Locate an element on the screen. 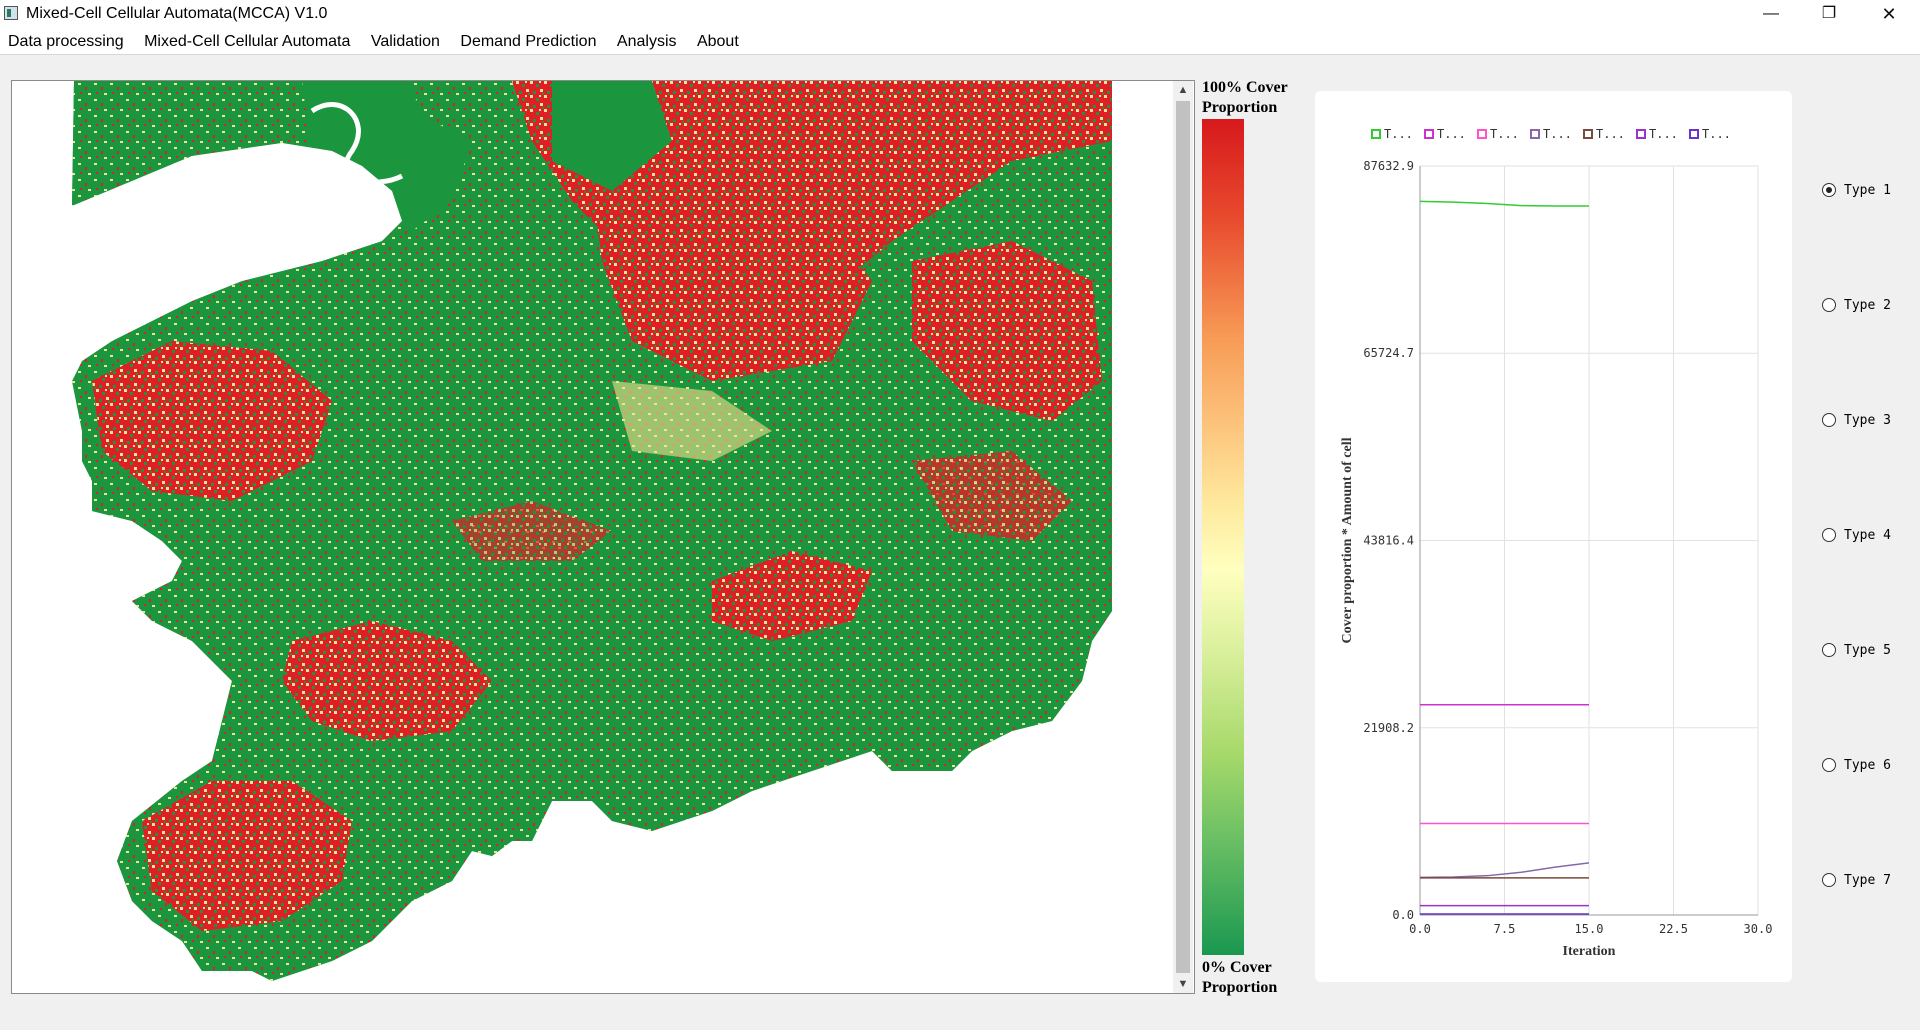 The width and height of the screenshot is (1920, 1030). x-axis-label: Iteration is located at coordinates (1589, 951).